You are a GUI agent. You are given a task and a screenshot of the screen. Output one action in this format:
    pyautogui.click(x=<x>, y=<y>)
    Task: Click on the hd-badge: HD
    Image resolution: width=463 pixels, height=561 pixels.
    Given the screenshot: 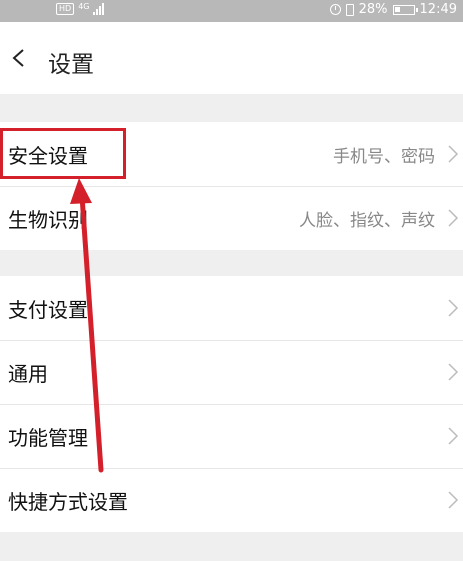 What is the action you would take?
    pyautogui.click(x=65, y=9)
    